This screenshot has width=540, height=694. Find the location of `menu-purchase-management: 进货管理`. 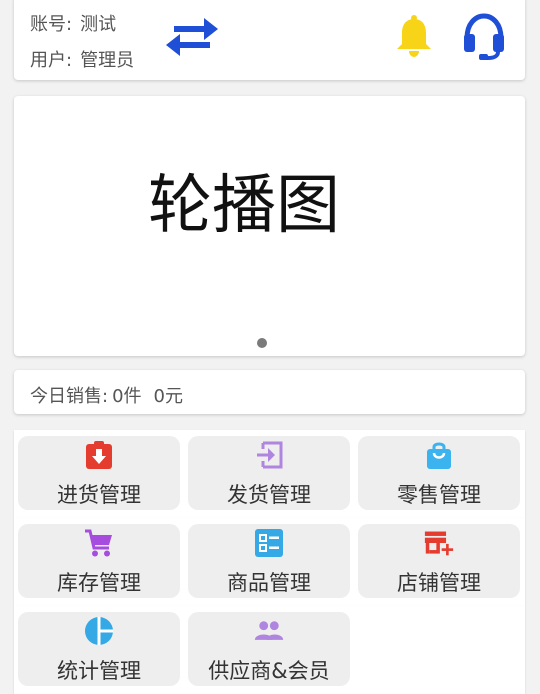

menu-purchase-management: 进货管理 is located at coordinates (99, 473).